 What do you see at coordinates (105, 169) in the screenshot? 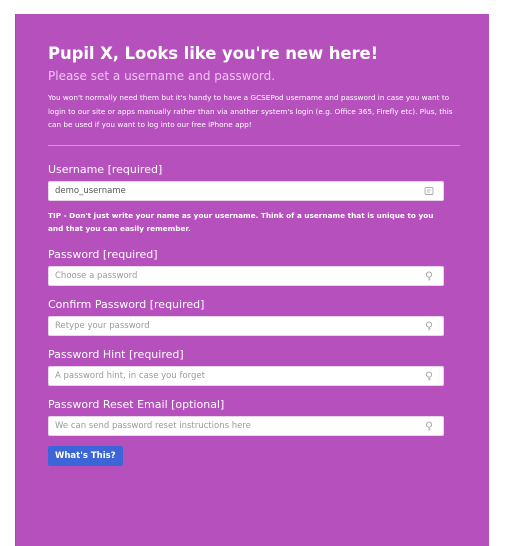
I see `username-label: Username [required]` at bounding box center [105, 169].